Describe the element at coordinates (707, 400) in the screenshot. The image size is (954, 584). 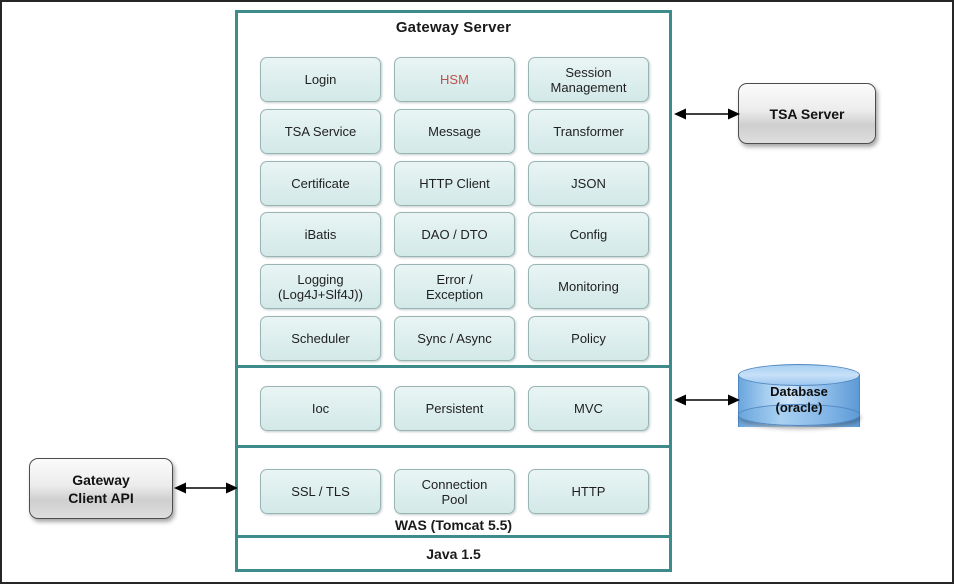
I see `connector-gateway-to-database-icon` at that location.